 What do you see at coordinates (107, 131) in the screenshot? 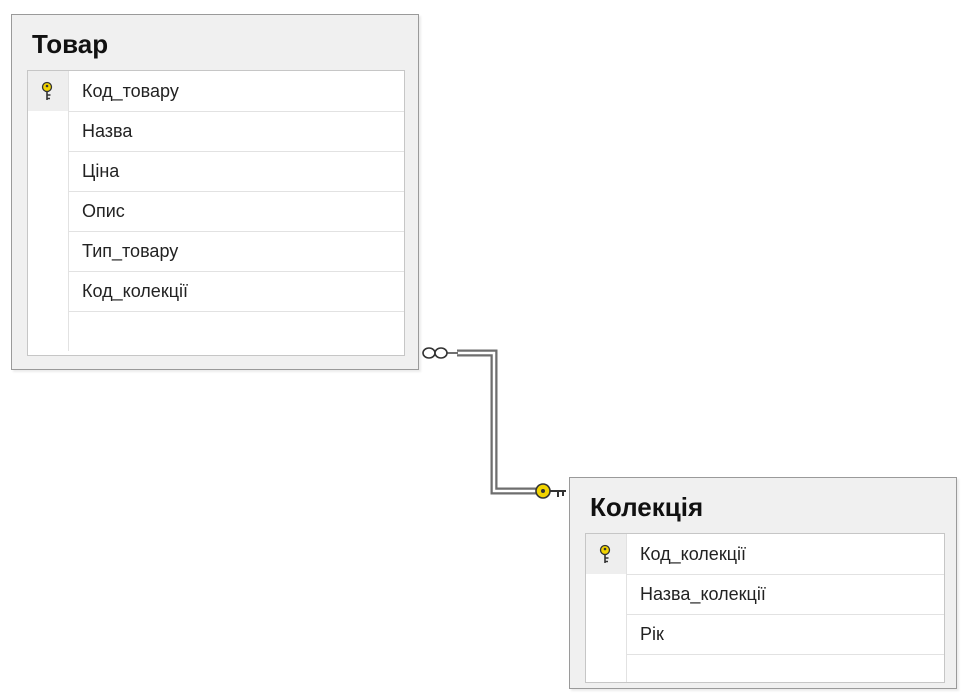
I see `column-name: Назва` at bounding box center [107, 131].